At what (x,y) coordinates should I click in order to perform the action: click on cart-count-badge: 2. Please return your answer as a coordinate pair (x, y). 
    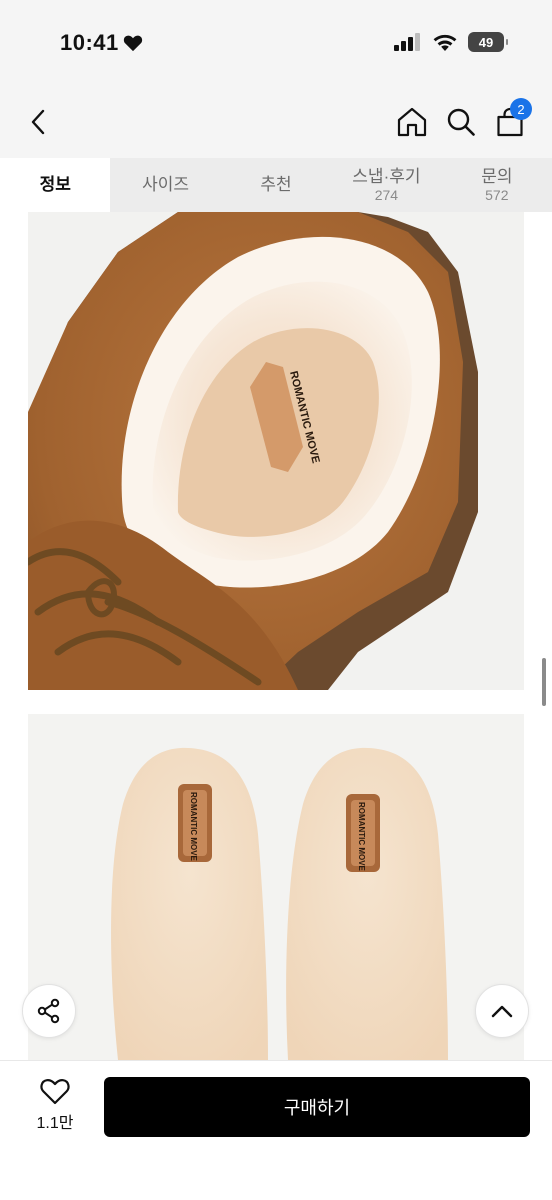
    Looking at the image, I should click on (521, 109).